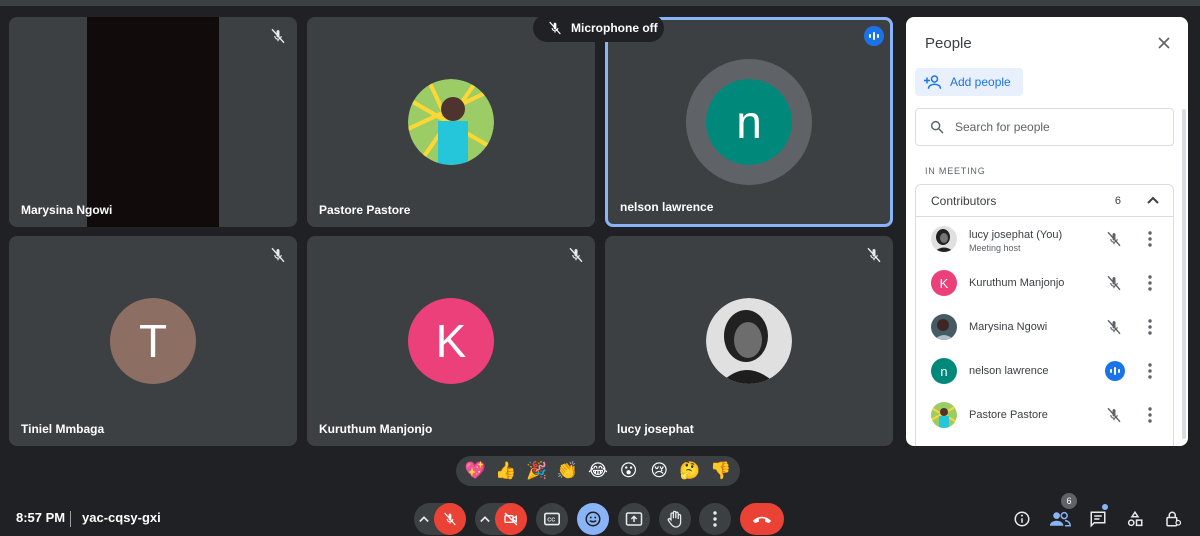  Describe the element at coordinates (1044, 127) in the screenshot. I see `search-input: Search for people` at that location.